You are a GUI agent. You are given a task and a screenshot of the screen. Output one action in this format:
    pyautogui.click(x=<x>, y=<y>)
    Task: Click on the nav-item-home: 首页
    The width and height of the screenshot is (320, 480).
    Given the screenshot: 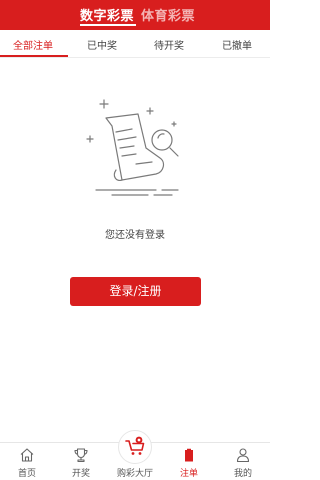 What is the action you would take?
    pyautogui.click(x=27, y=461)
    